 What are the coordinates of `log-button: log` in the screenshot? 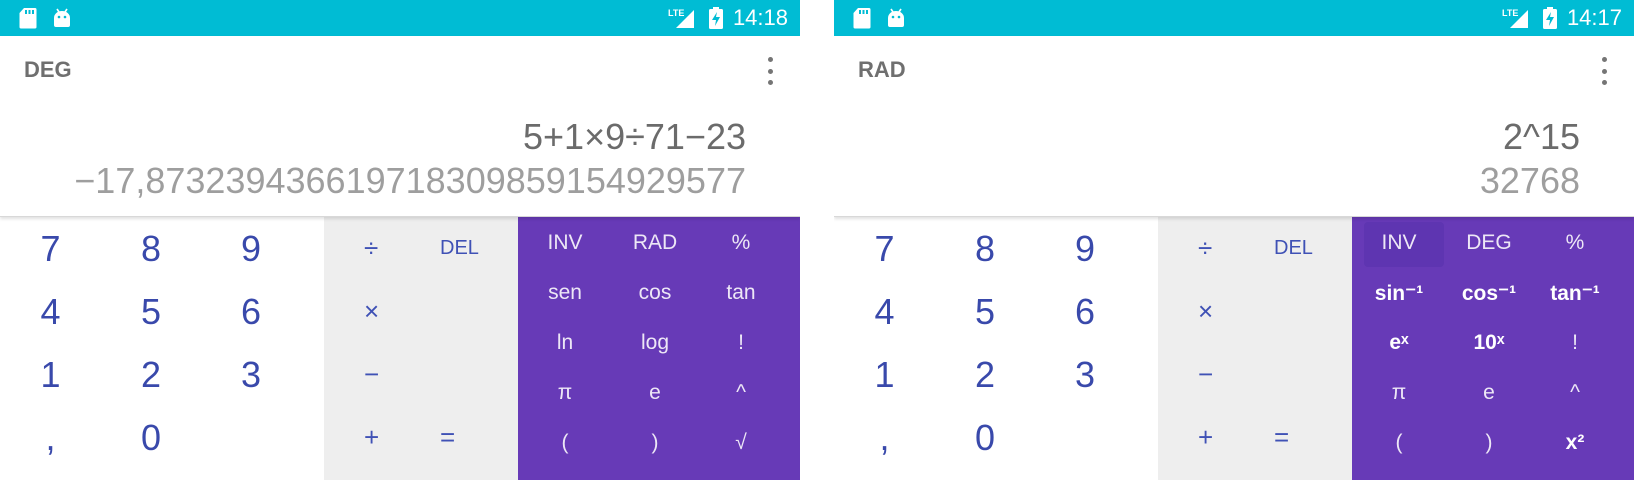 It's located at (655, 343).